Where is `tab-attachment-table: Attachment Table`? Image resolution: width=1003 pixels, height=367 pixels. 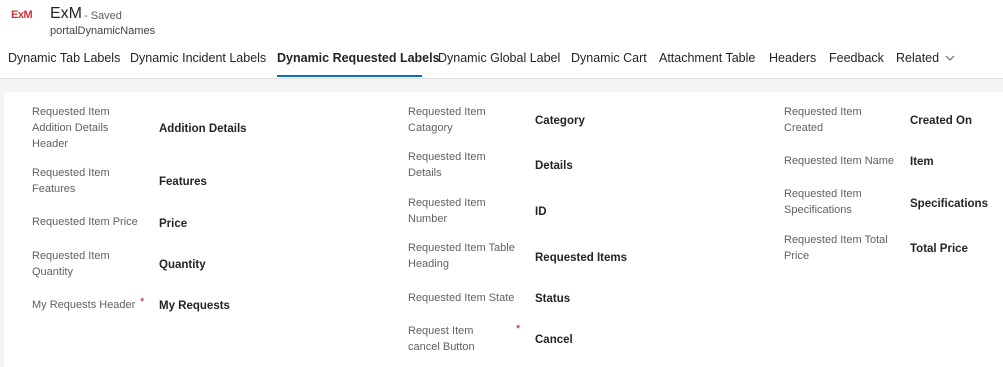
tab-attachment-table: Attachment Table is located at coordinates (707, 58).